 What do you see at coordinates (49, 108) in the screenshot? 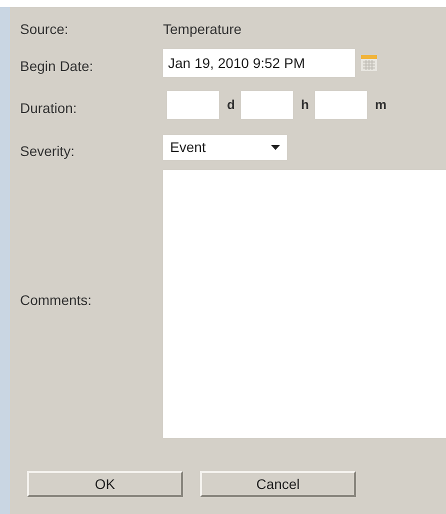
I see `duration-label: Duration:` at bounding box center [49, 108].